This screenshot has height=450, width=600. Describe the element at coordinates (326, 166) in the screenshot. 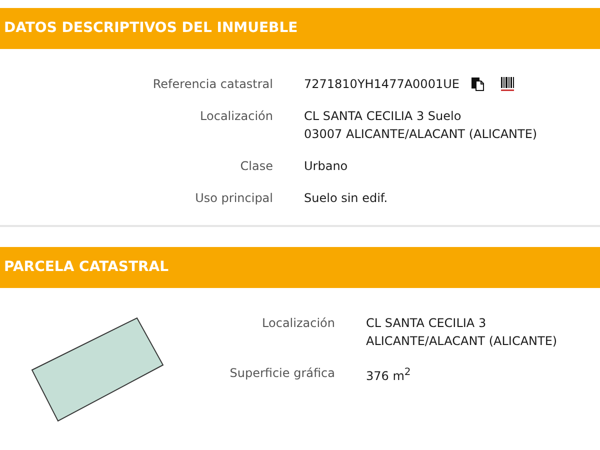

I see `field-value: Urbano` at that location.